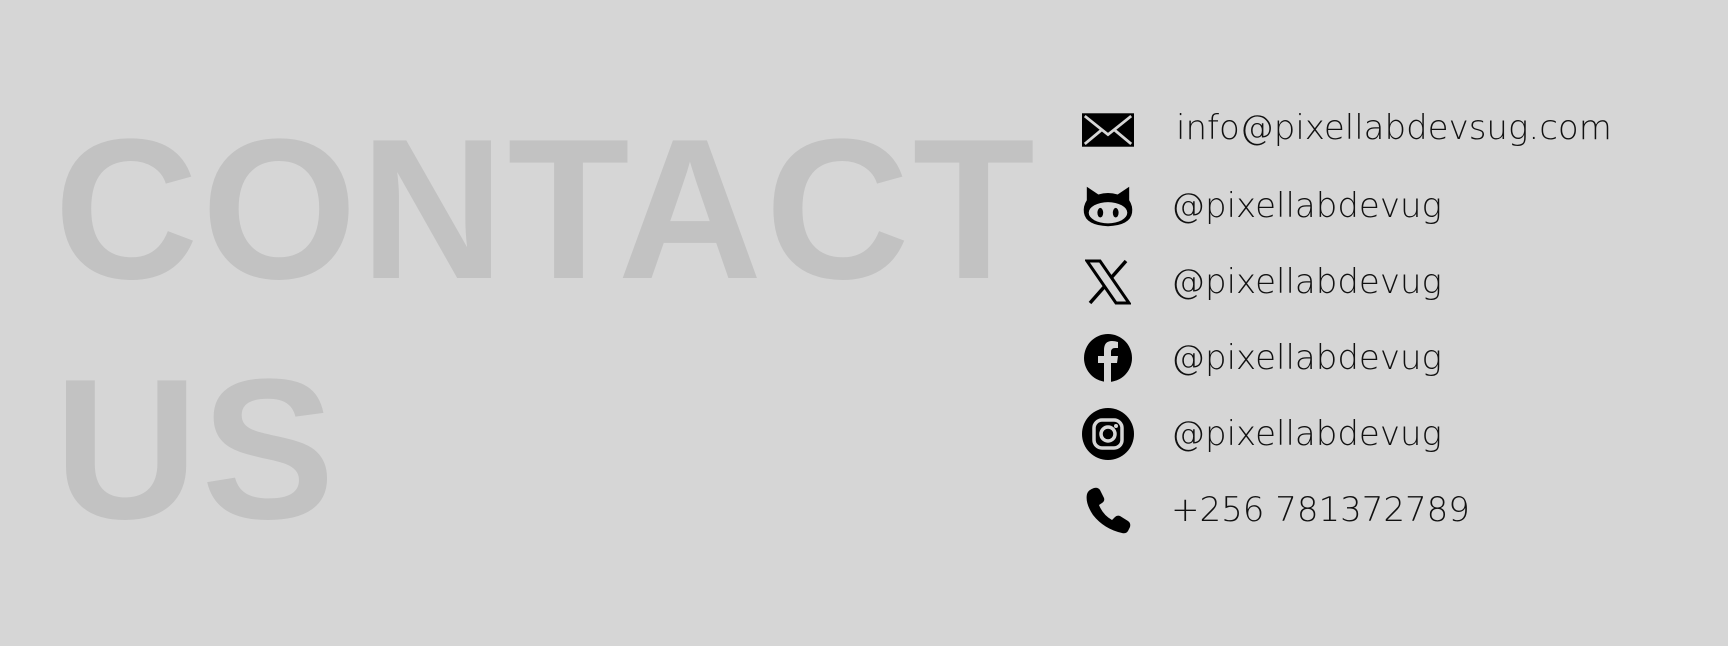 Image resolution: width=1728 pixels, height=646 pixels. What do you see at coordinates (1394, 128) in the screenshot?
I see `email-text: info@pixellabdevsug.com` at bounding box center [1394, 128].